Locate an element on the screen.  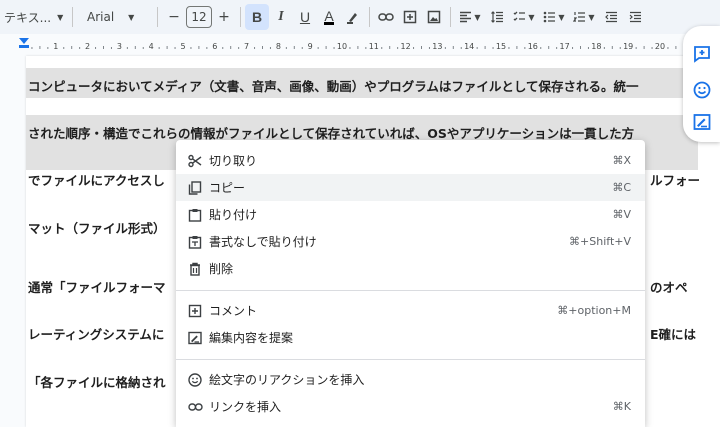
increase-indent-button is located at coordinates (635, 17).